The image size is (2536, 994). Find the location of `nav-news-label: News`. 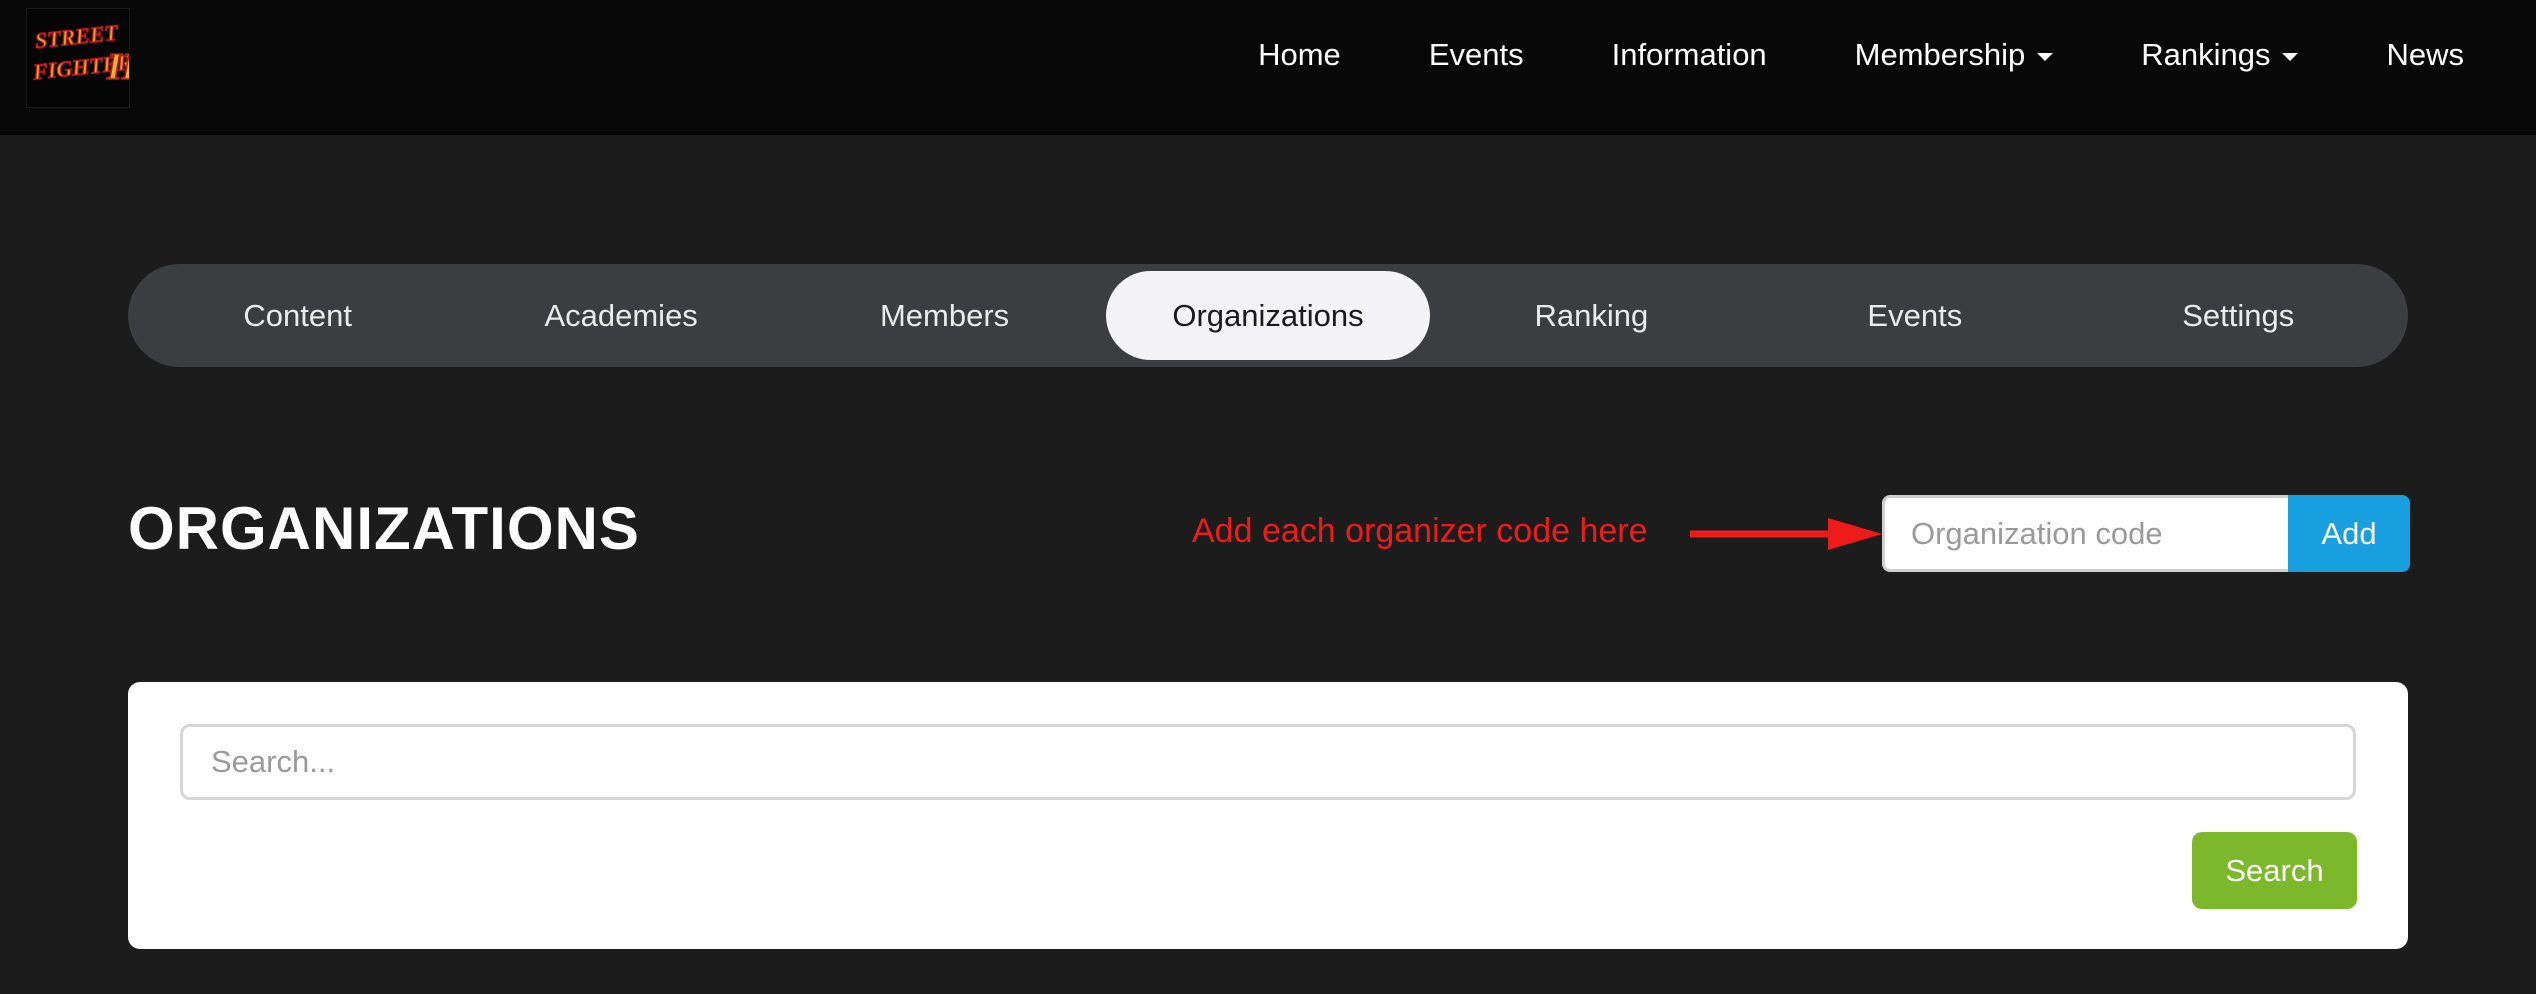

nav-news-label: News is located at coordinates (2425, 54).